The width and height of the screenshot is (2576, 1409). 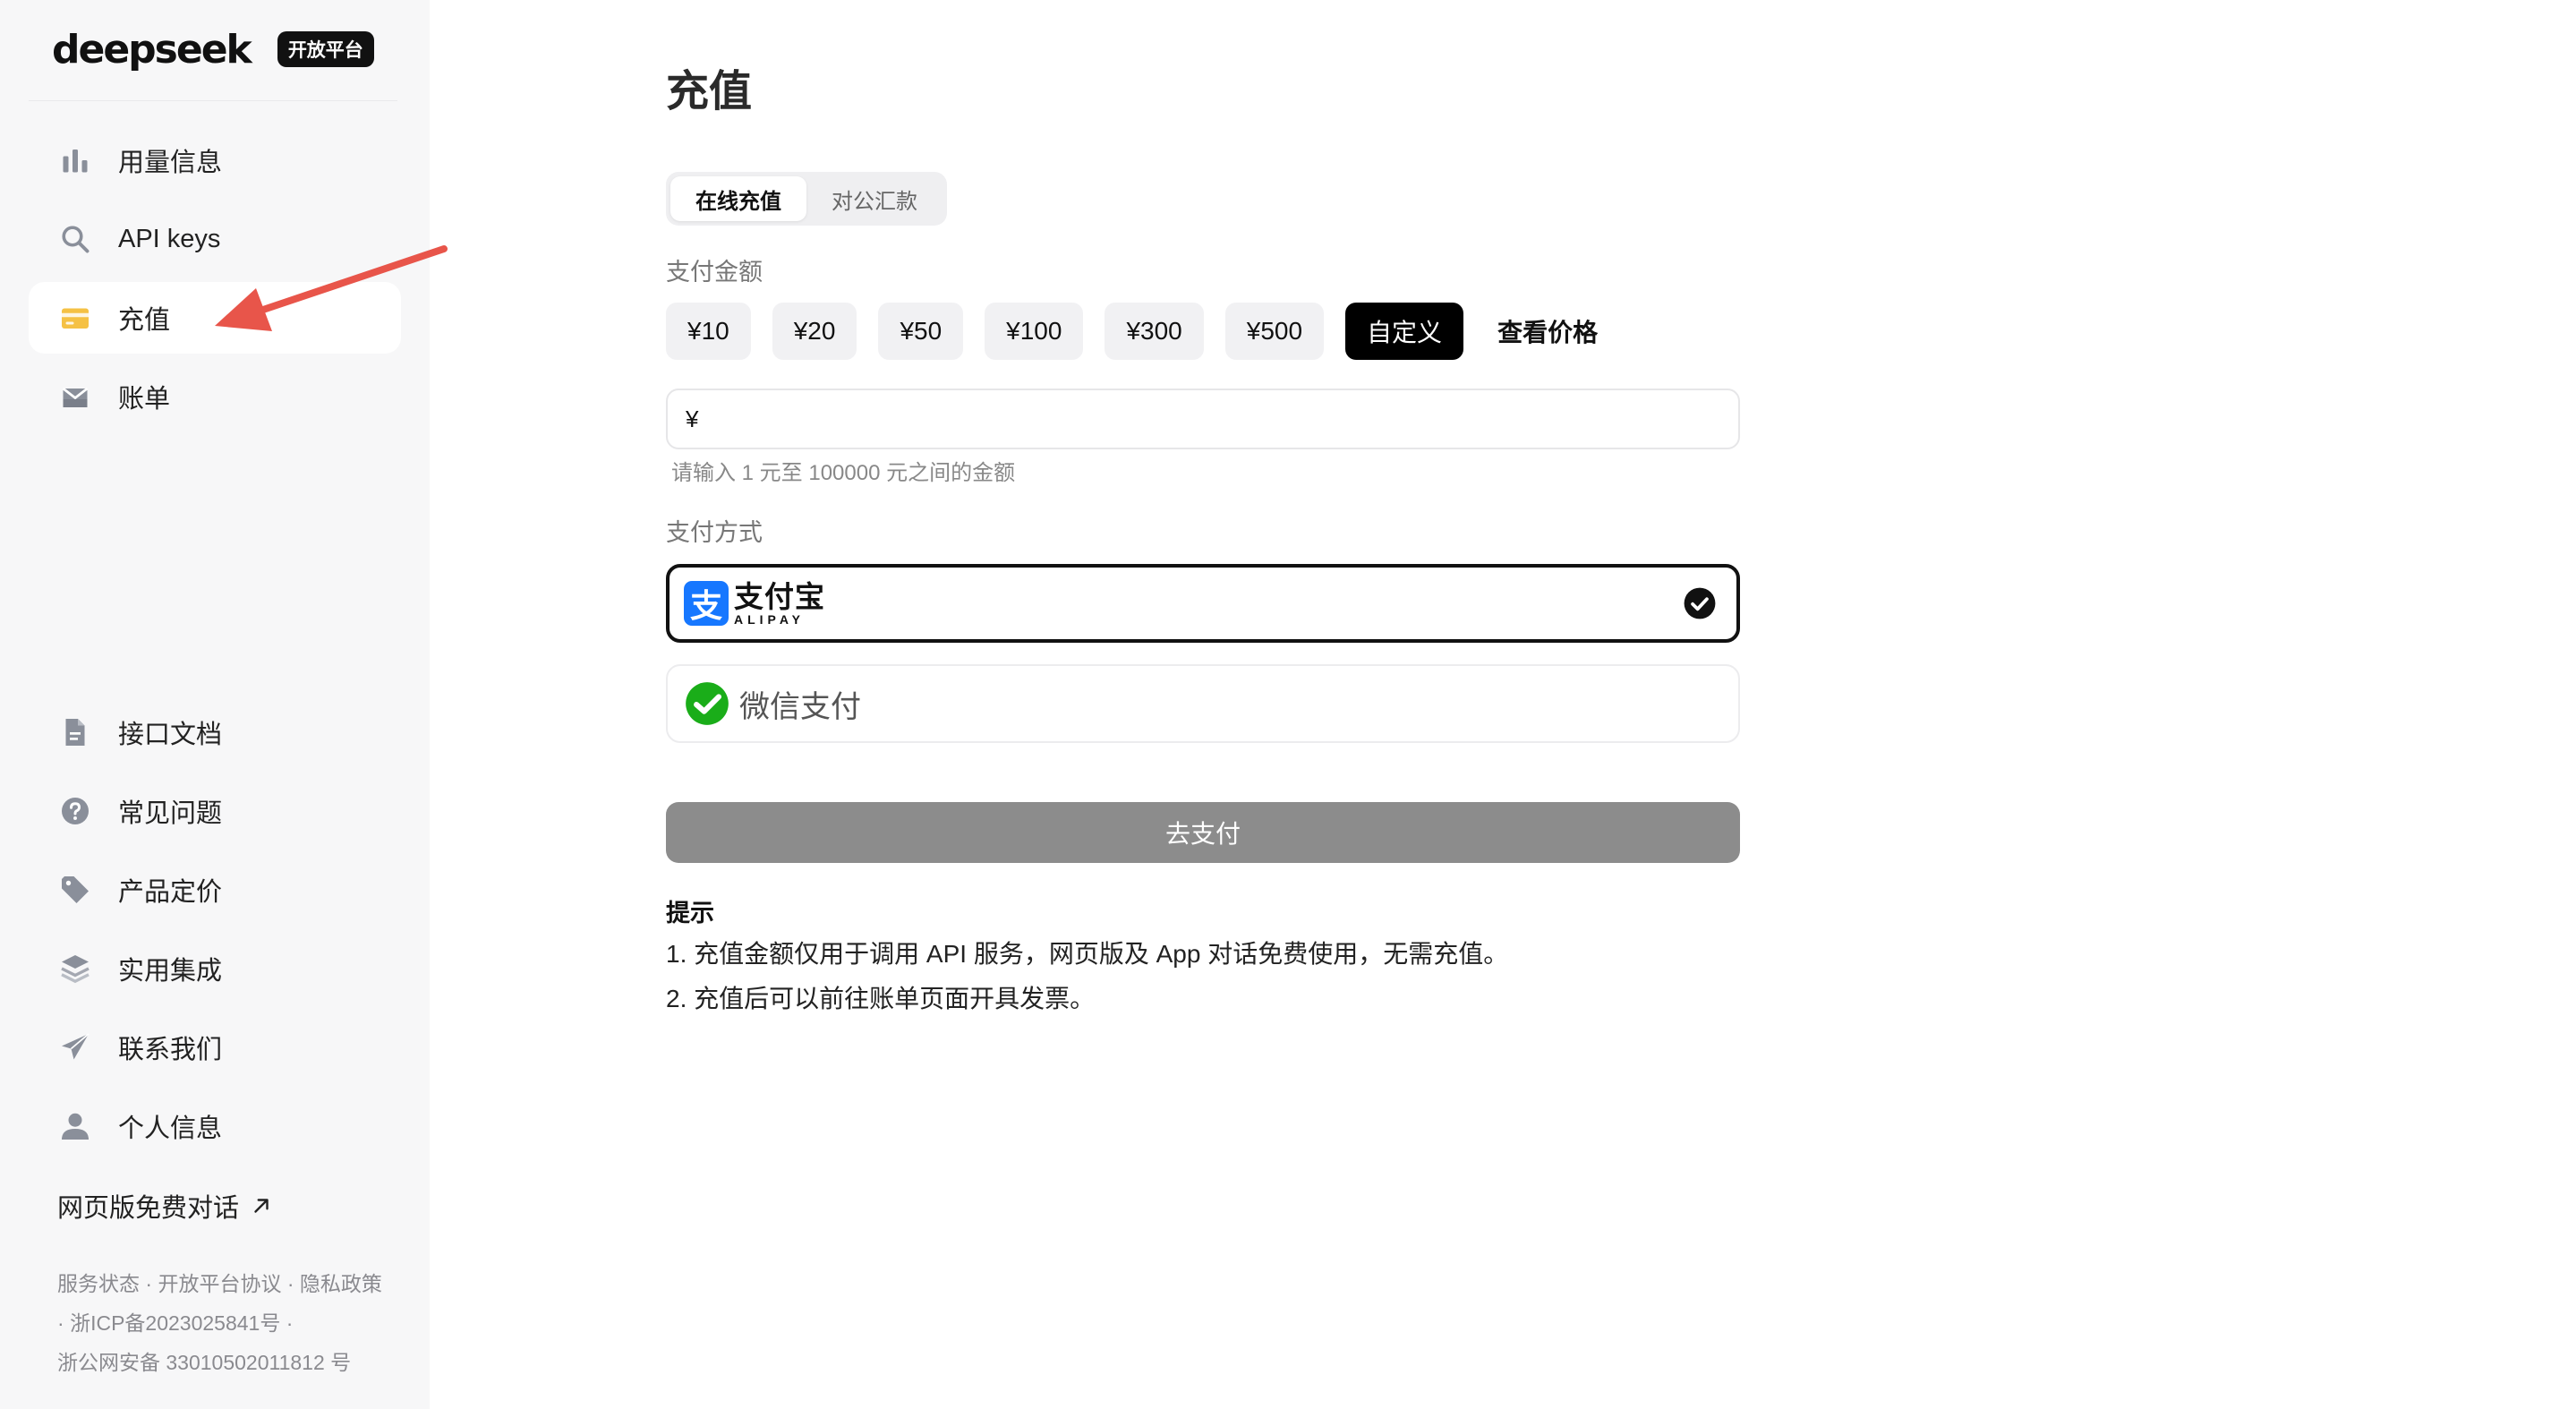 I want to click on tab-online-recharge: 在线充值, so click(x=738, y=199).